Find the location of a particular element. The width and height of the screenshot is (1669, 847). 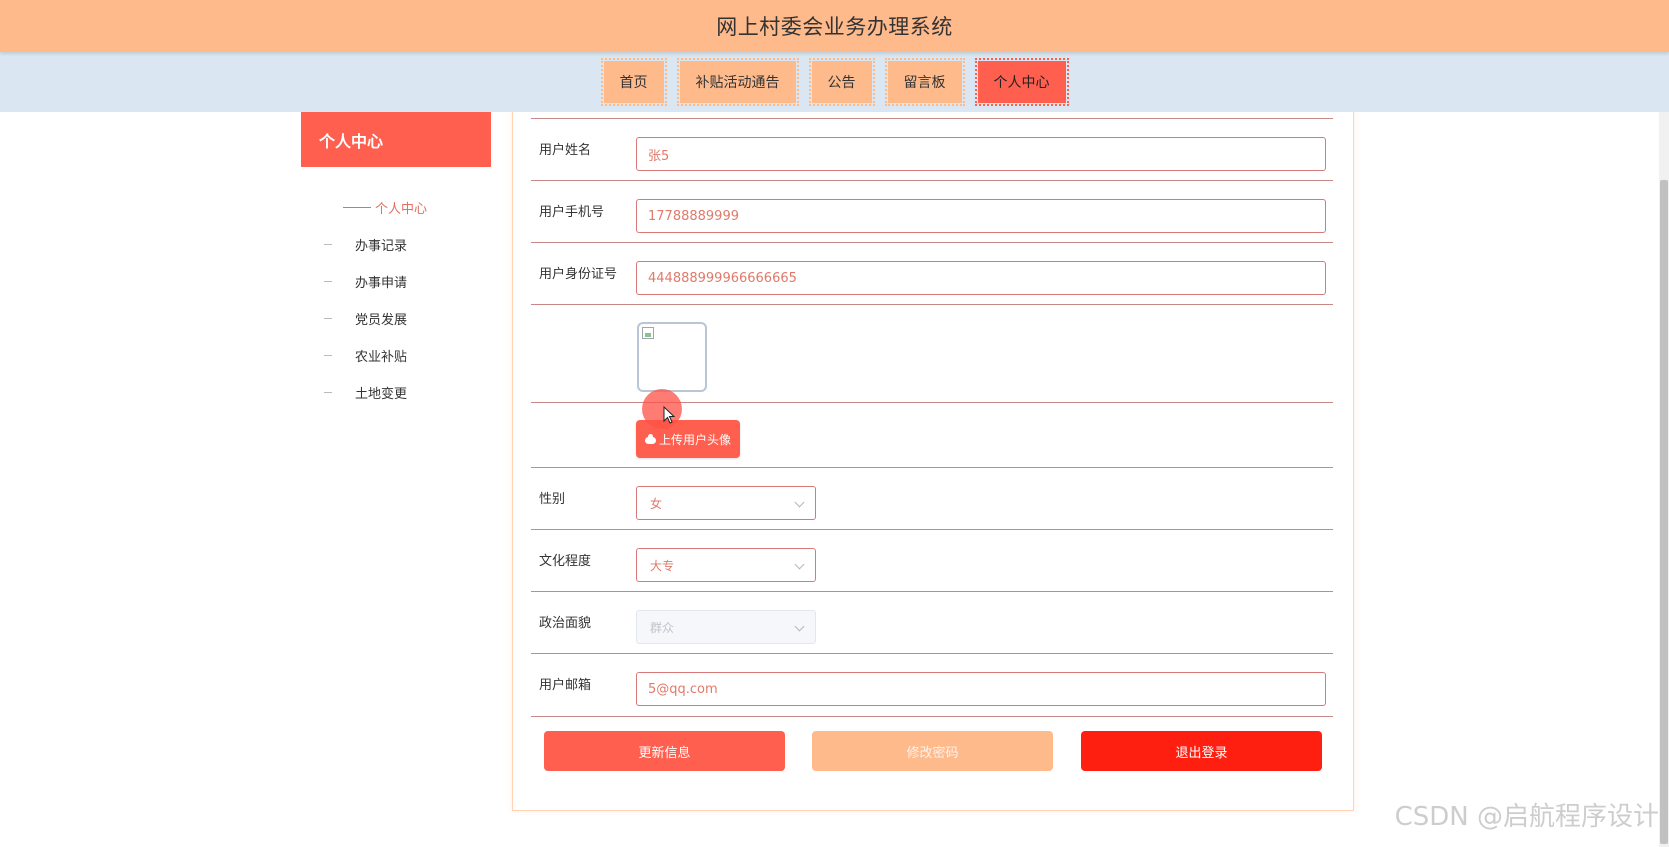

sidebar-item-service-records: 办事记录 is located at coordinates (396, 244).